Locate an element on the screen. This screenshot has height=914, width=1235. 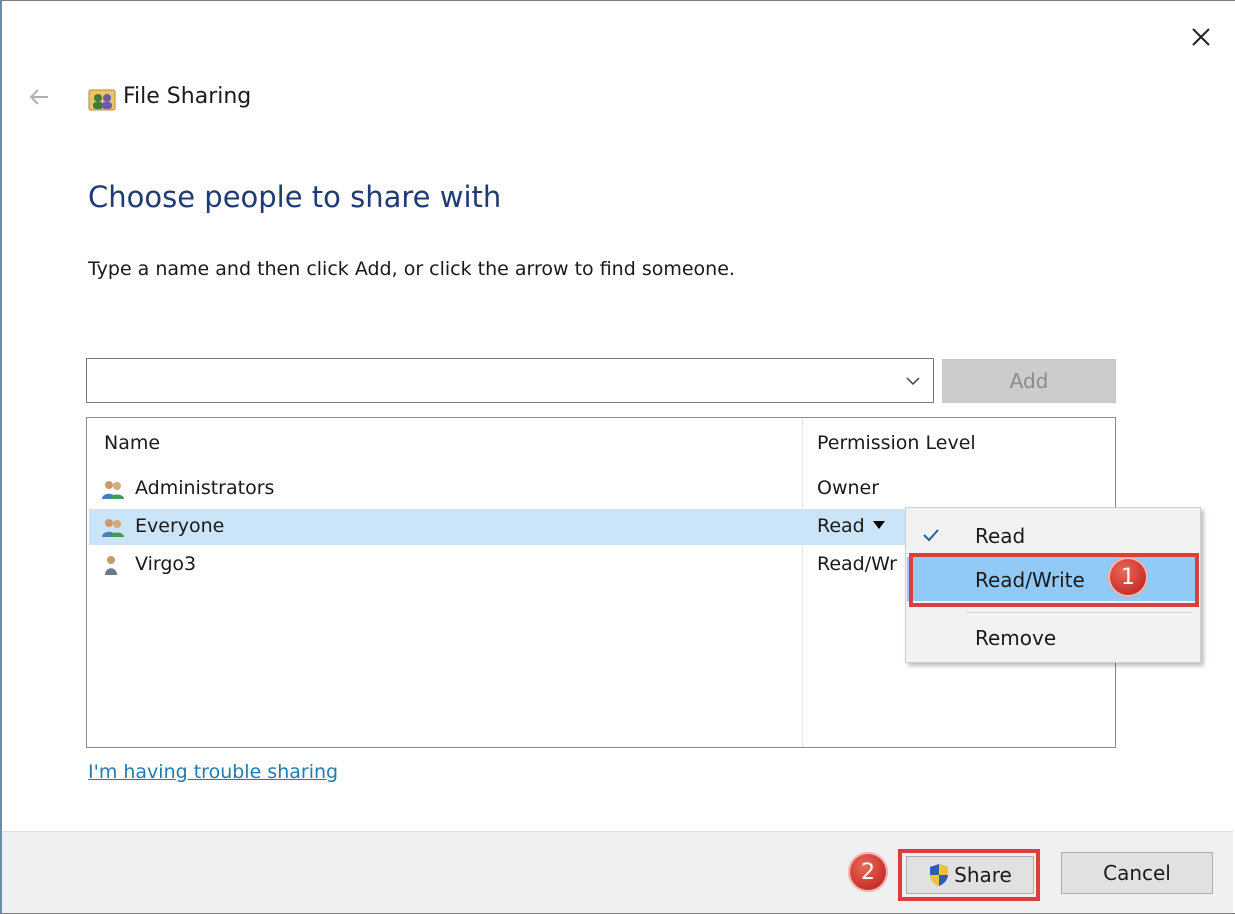
checkmark-icon is located at coordinates (931, 535).